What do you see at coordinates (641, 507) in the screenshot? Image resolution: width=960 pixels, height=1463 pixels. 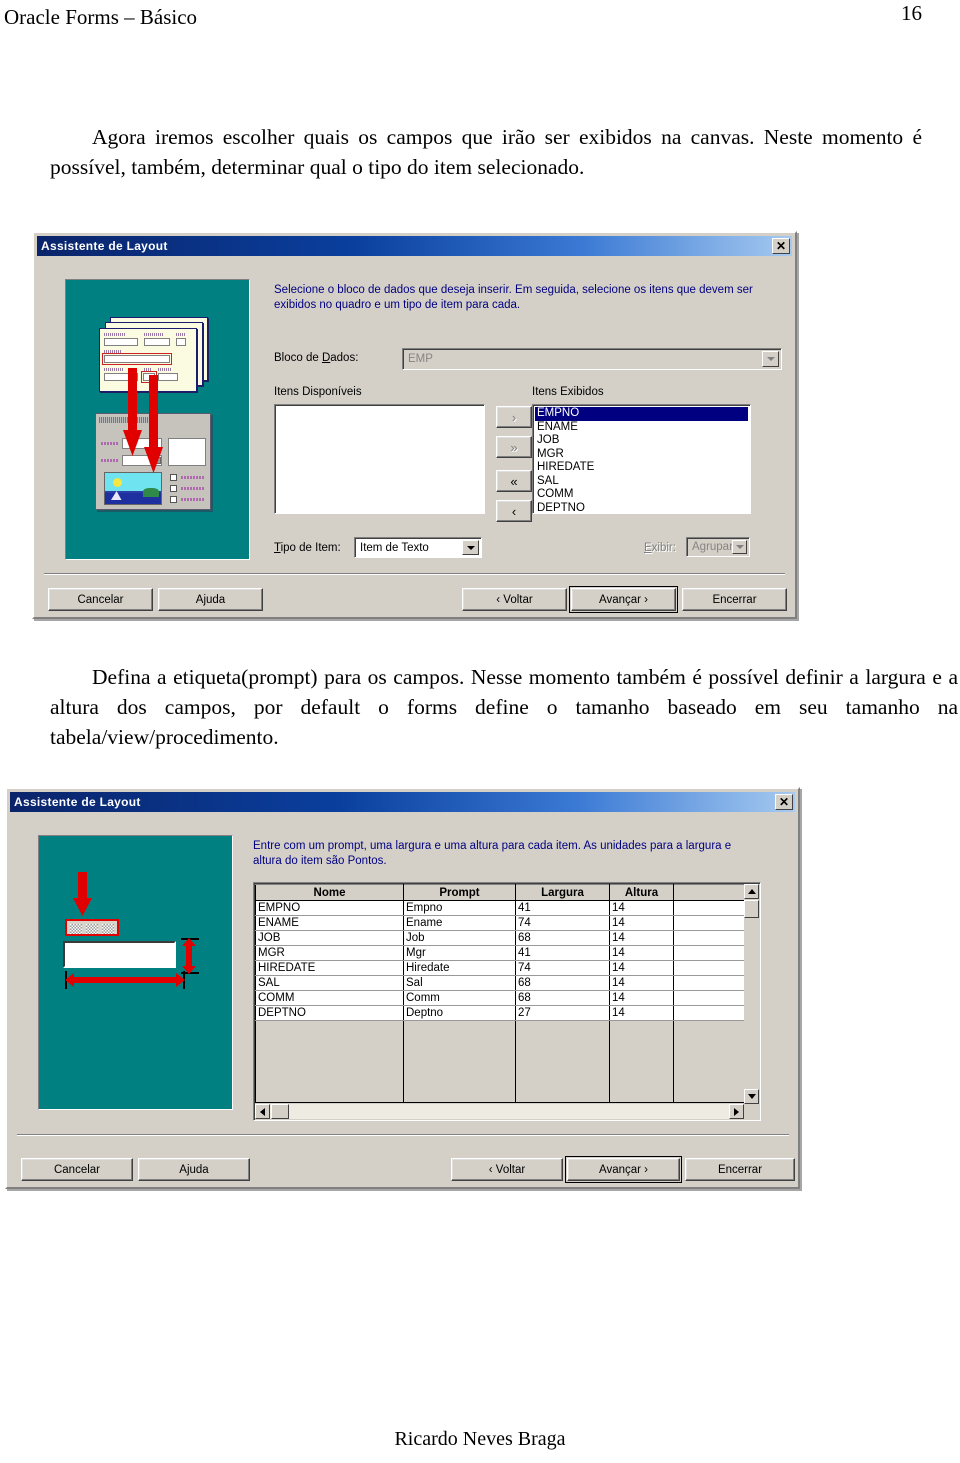 I see `list-item: DEPTNO` at bounding box center [641, 507].